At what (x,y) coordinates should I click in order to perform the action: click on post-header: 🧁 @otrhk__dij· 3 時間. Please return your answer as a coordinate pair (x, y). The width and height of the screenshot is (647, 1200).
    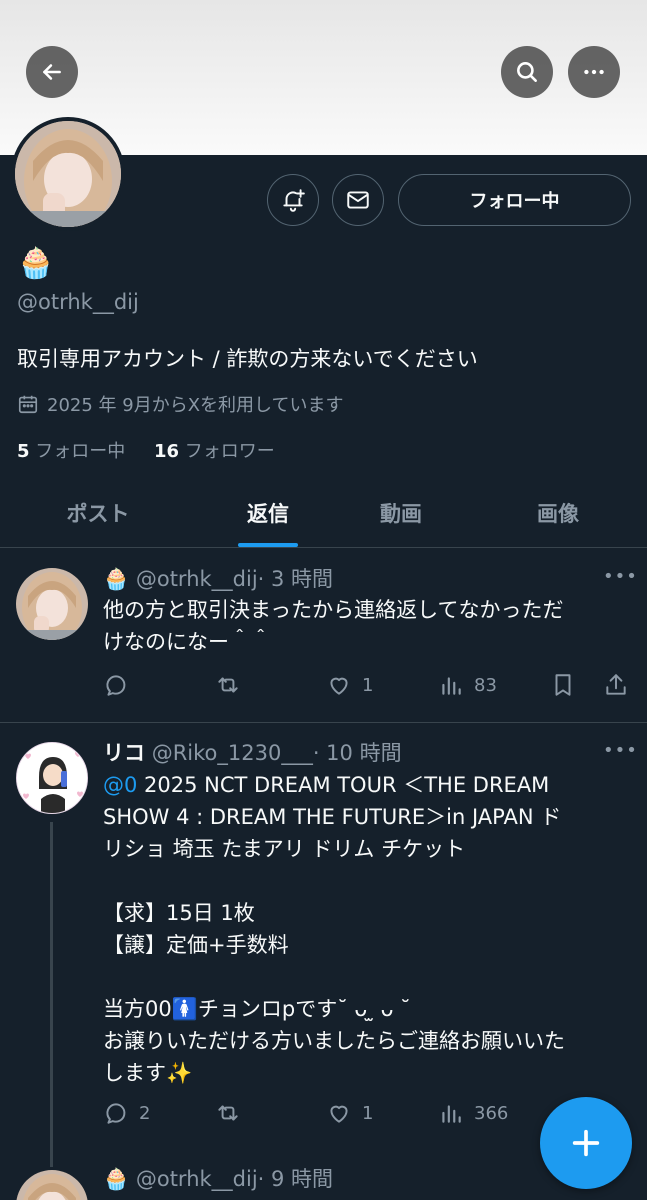
    Looking at the image, I should click on (218, 578).